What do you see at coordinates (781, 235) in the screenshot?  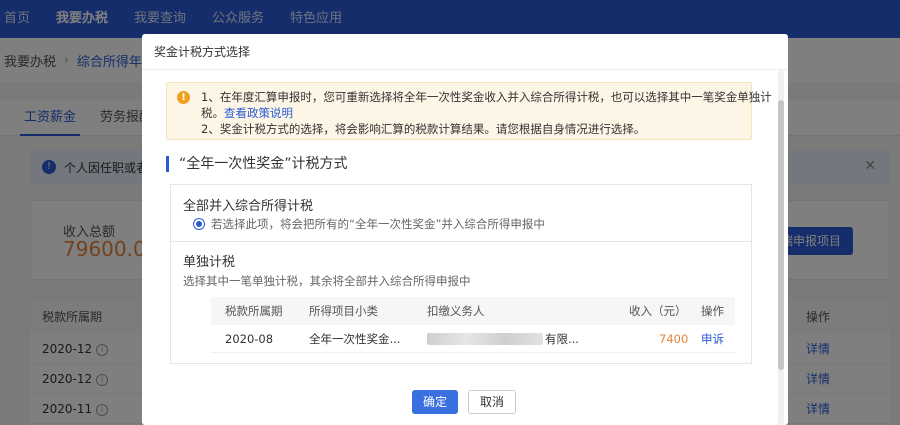 I see `scrollbar-thumb` at bounding box center [781, 235].